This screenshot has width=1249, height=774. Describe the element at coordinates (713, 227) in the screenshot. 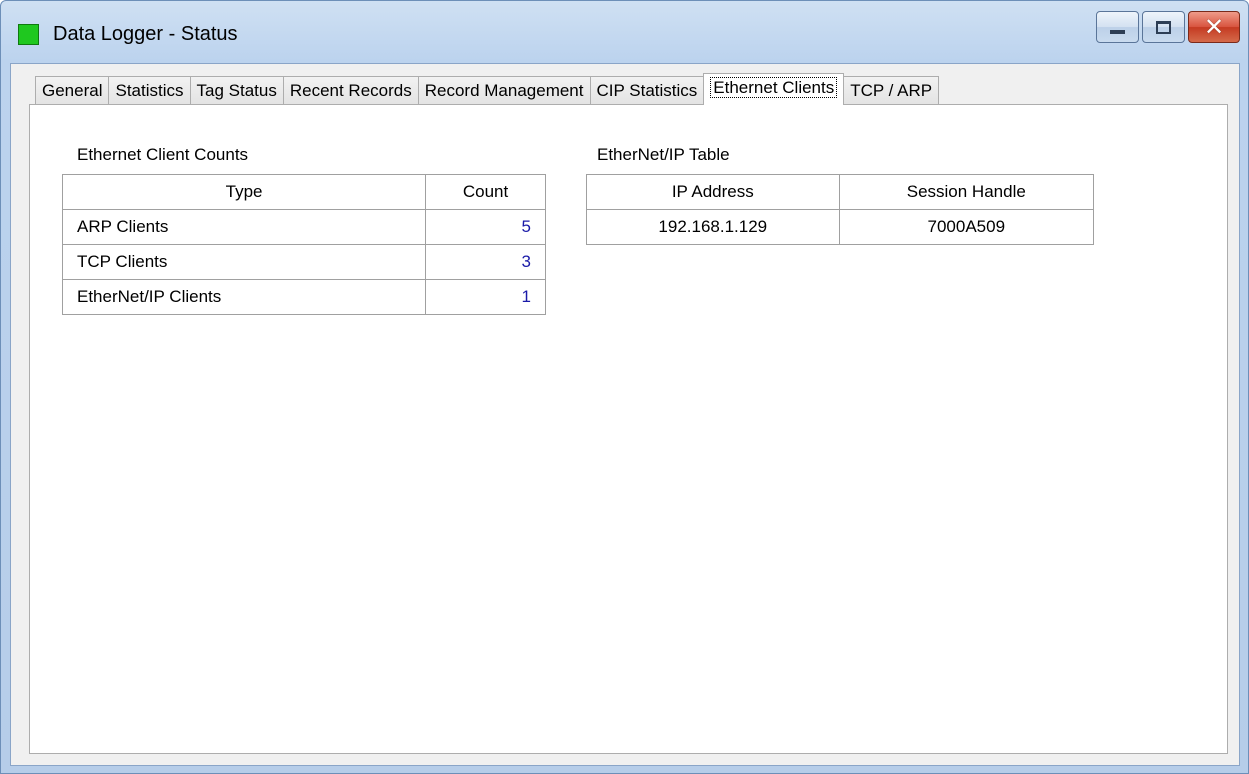

I see `ip-address-cell: 192.168.1.129` at that location.